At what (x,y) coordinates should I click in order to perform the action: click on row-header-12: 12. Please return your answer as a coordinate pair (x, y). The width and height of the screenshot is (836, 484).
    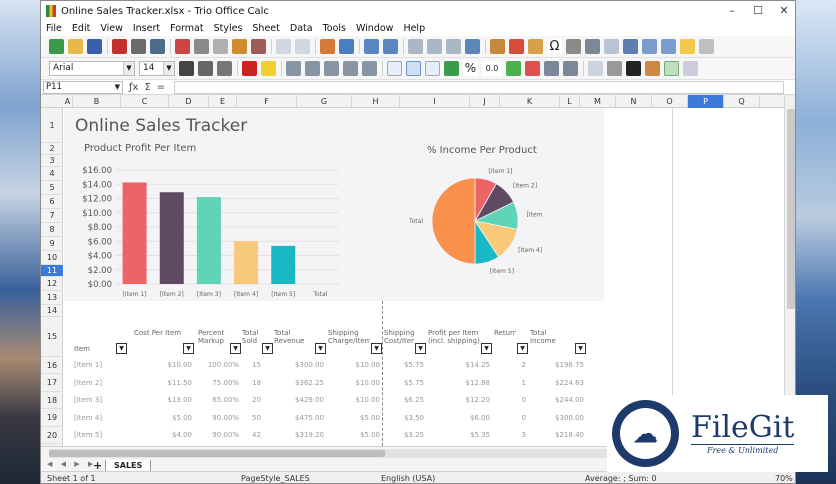
    Looking at the image, I should click on (52, 284).